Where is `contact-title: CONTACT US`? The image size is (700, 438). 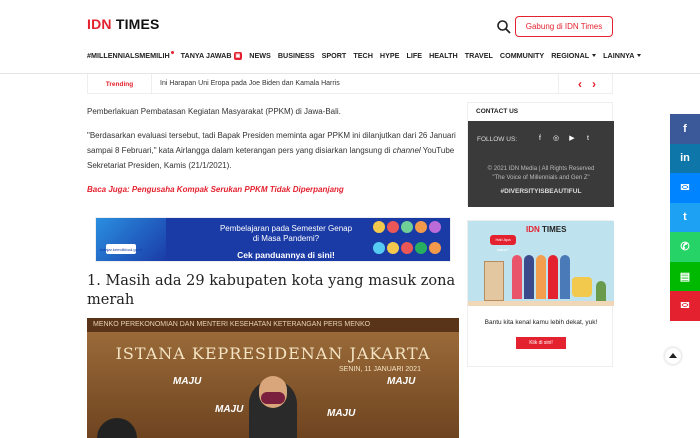
contact-title: CONTACT US is located at coordinates (540, 112).